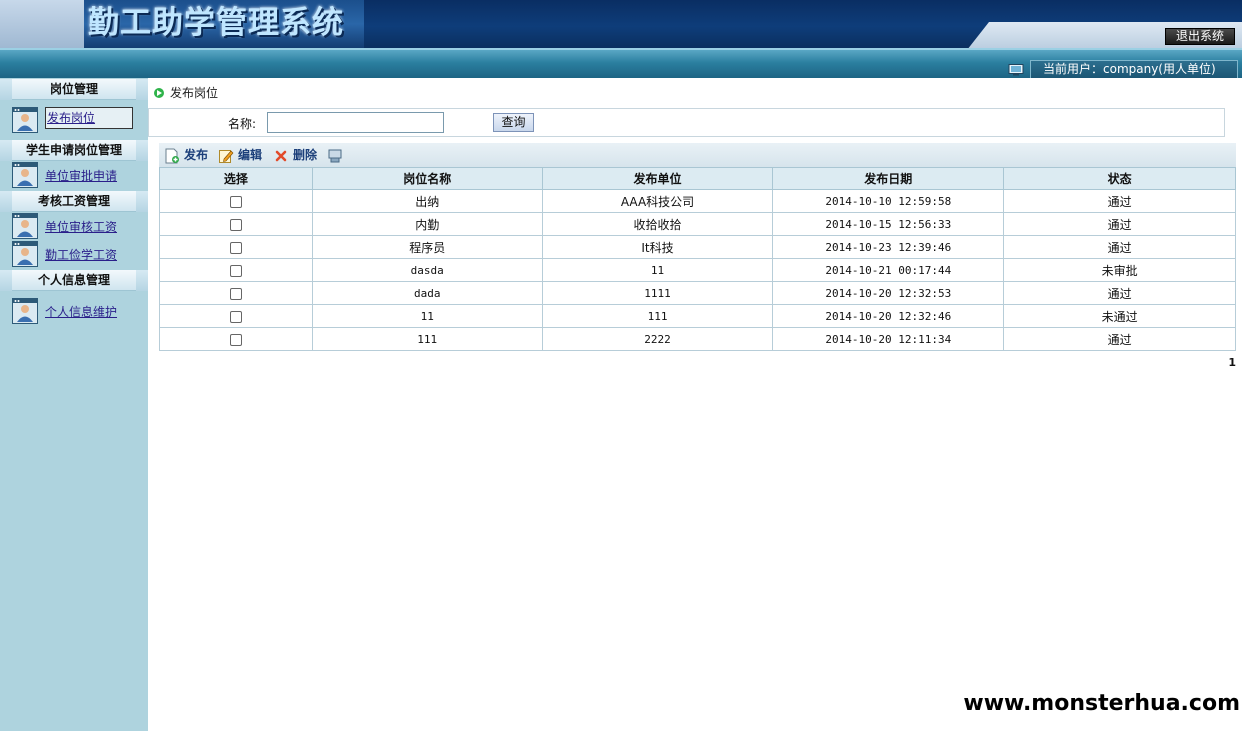 The image size is (1242, 731). I want to click on header-left-panel, so click(42, 24).